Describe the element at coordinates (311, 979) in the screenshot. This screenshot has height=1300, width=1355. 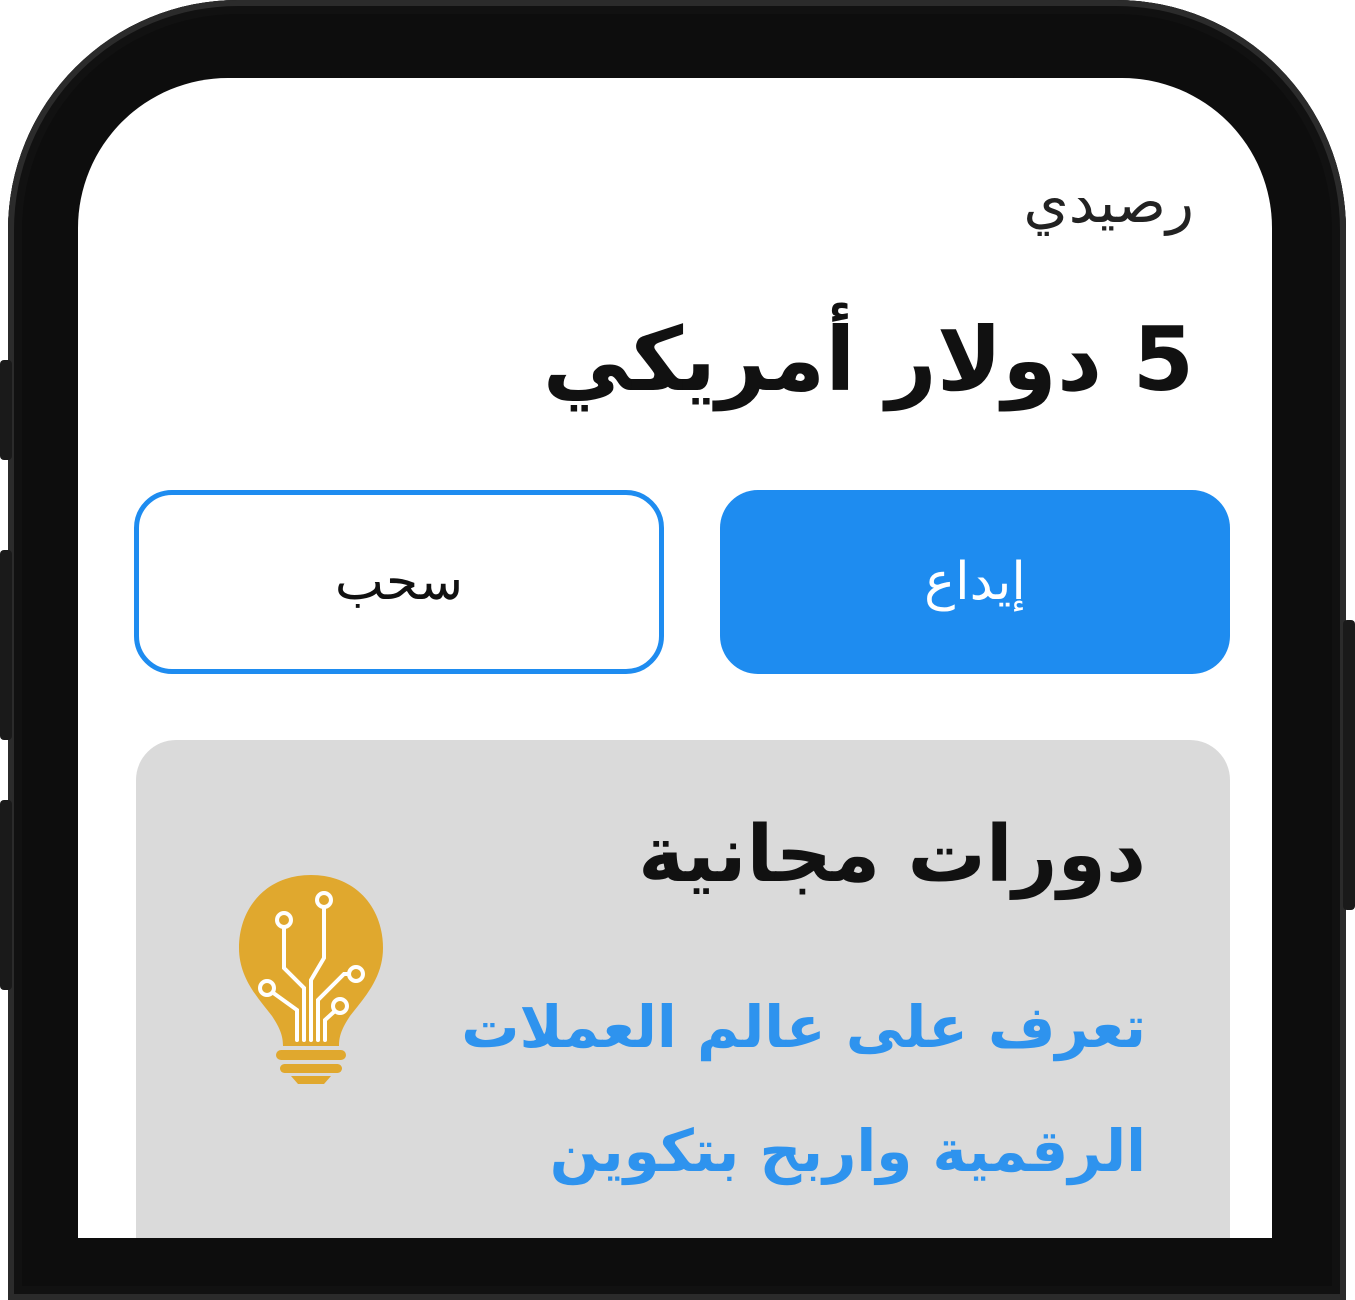
I see `lightbulb-icon` at that location.